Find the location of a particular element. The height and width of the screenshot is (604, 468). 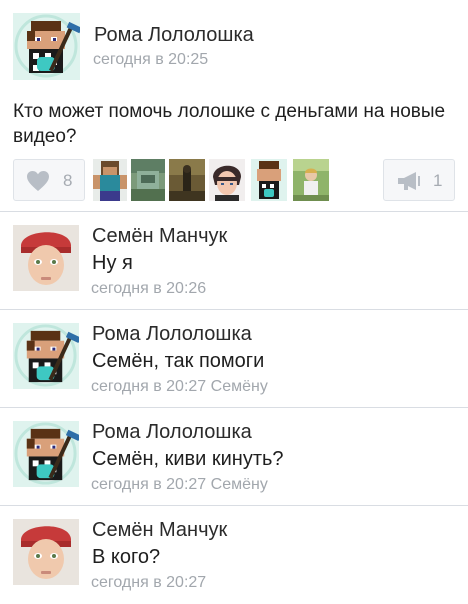

likes-count: 8 is located at coordinates (68, 180).